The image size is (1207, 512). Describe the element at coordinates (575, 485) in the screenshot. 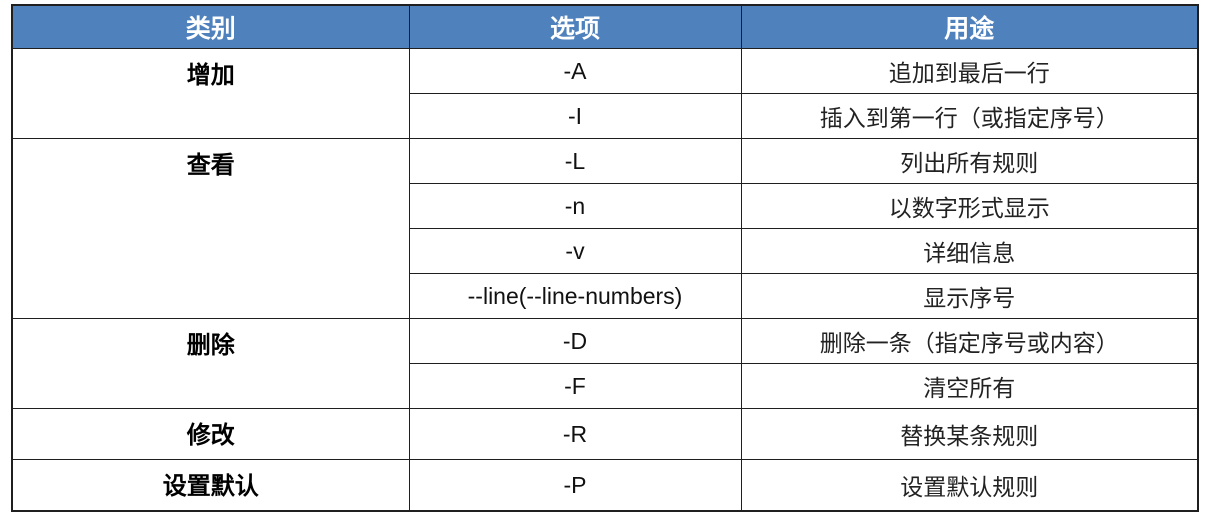

I see `option-cell: -P` at that location.